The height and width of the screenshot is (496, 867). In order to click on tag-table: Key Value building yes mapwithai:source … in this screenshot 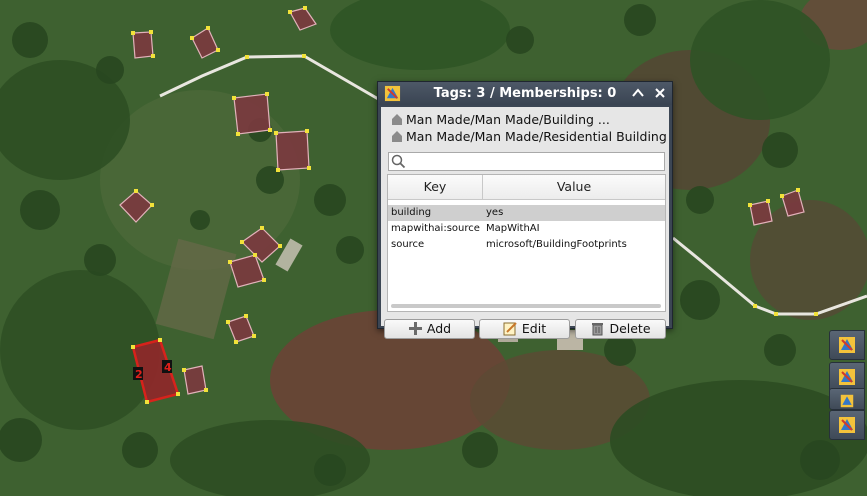, I will do `click(526, 243)`.